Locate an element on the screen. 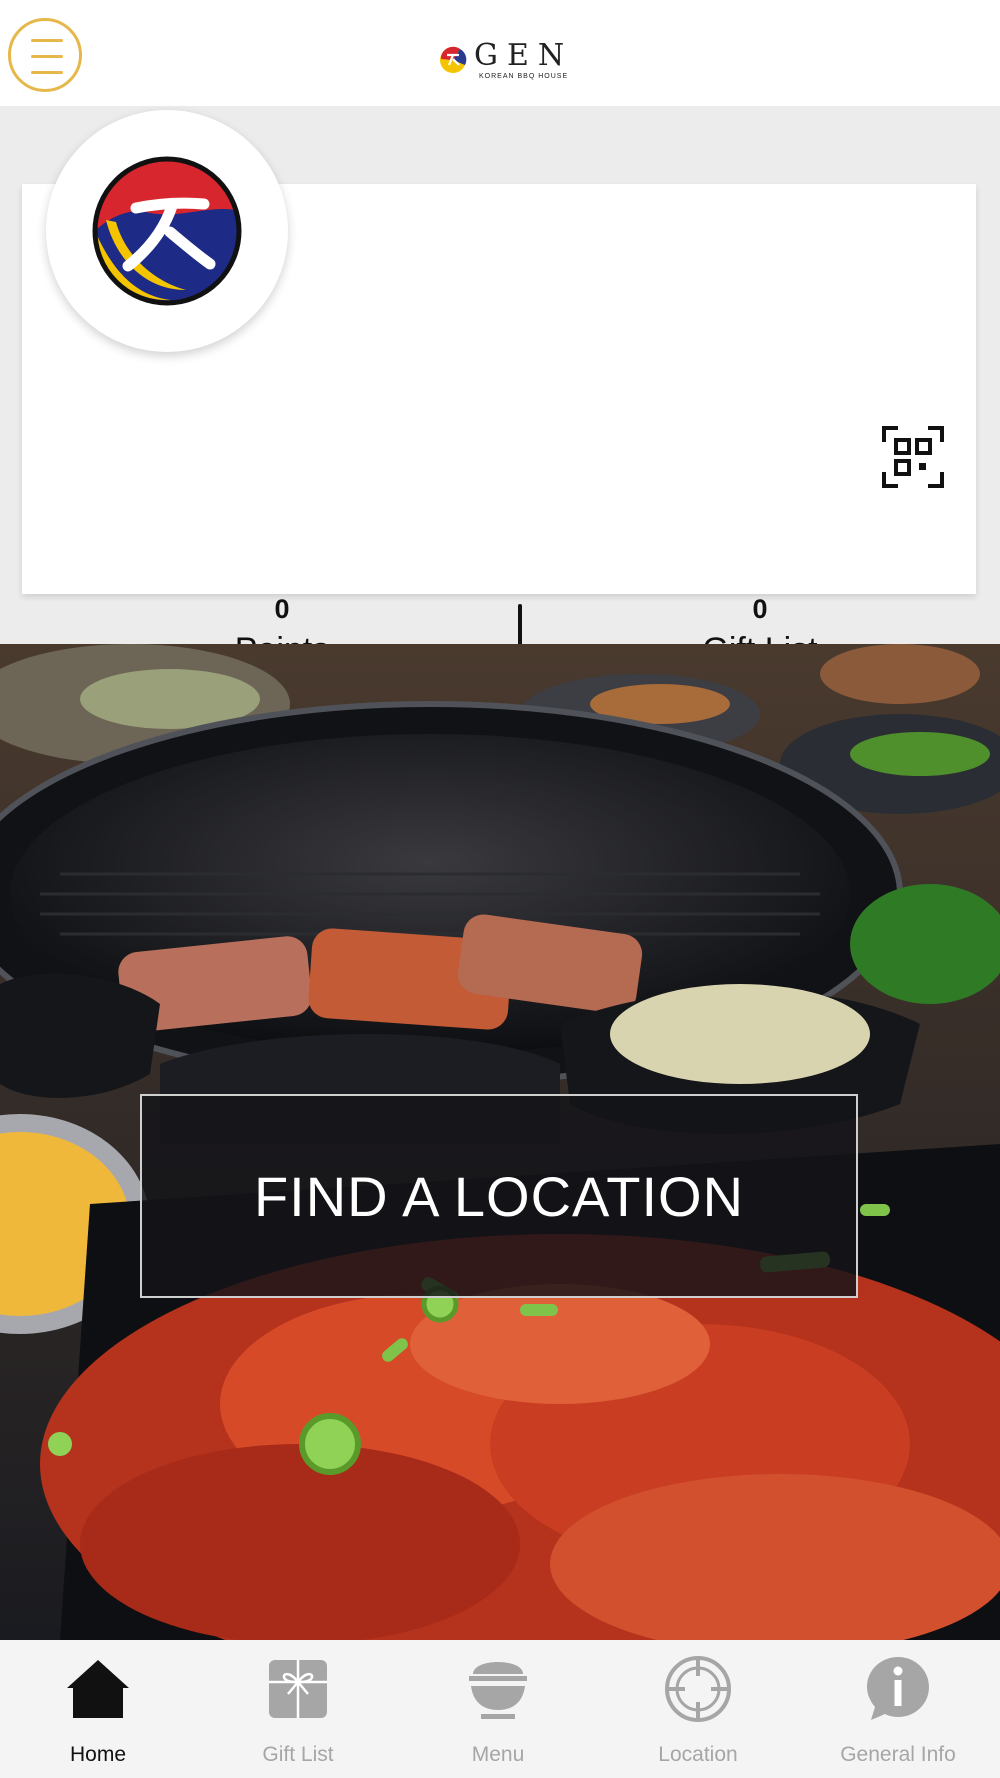  find-location-label: FIND A LOCATION is located at coordinates (499, 1196).